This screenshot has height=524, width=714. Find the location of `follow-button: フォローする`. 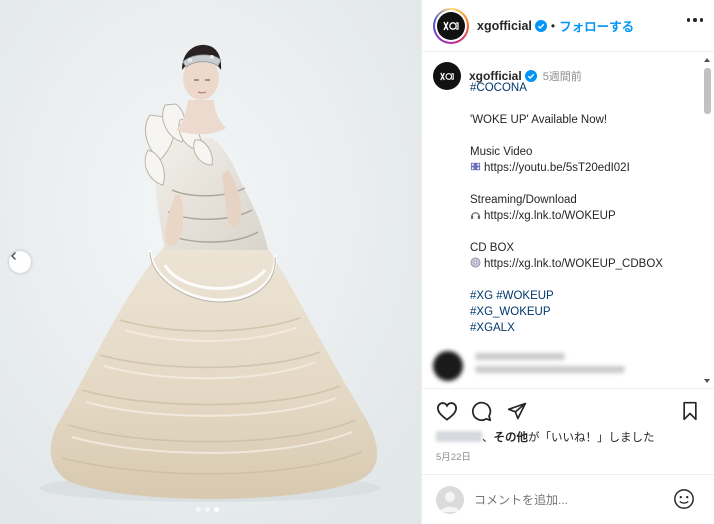

follow-button: フォローする is located at coordinates (596, 25).